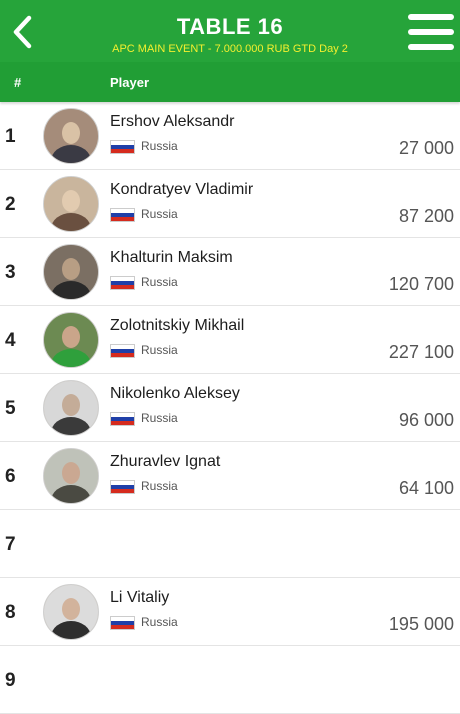 The height and width of the screenshot is (714, 460). I want to click on seat-number: 7, so click(10, 544).